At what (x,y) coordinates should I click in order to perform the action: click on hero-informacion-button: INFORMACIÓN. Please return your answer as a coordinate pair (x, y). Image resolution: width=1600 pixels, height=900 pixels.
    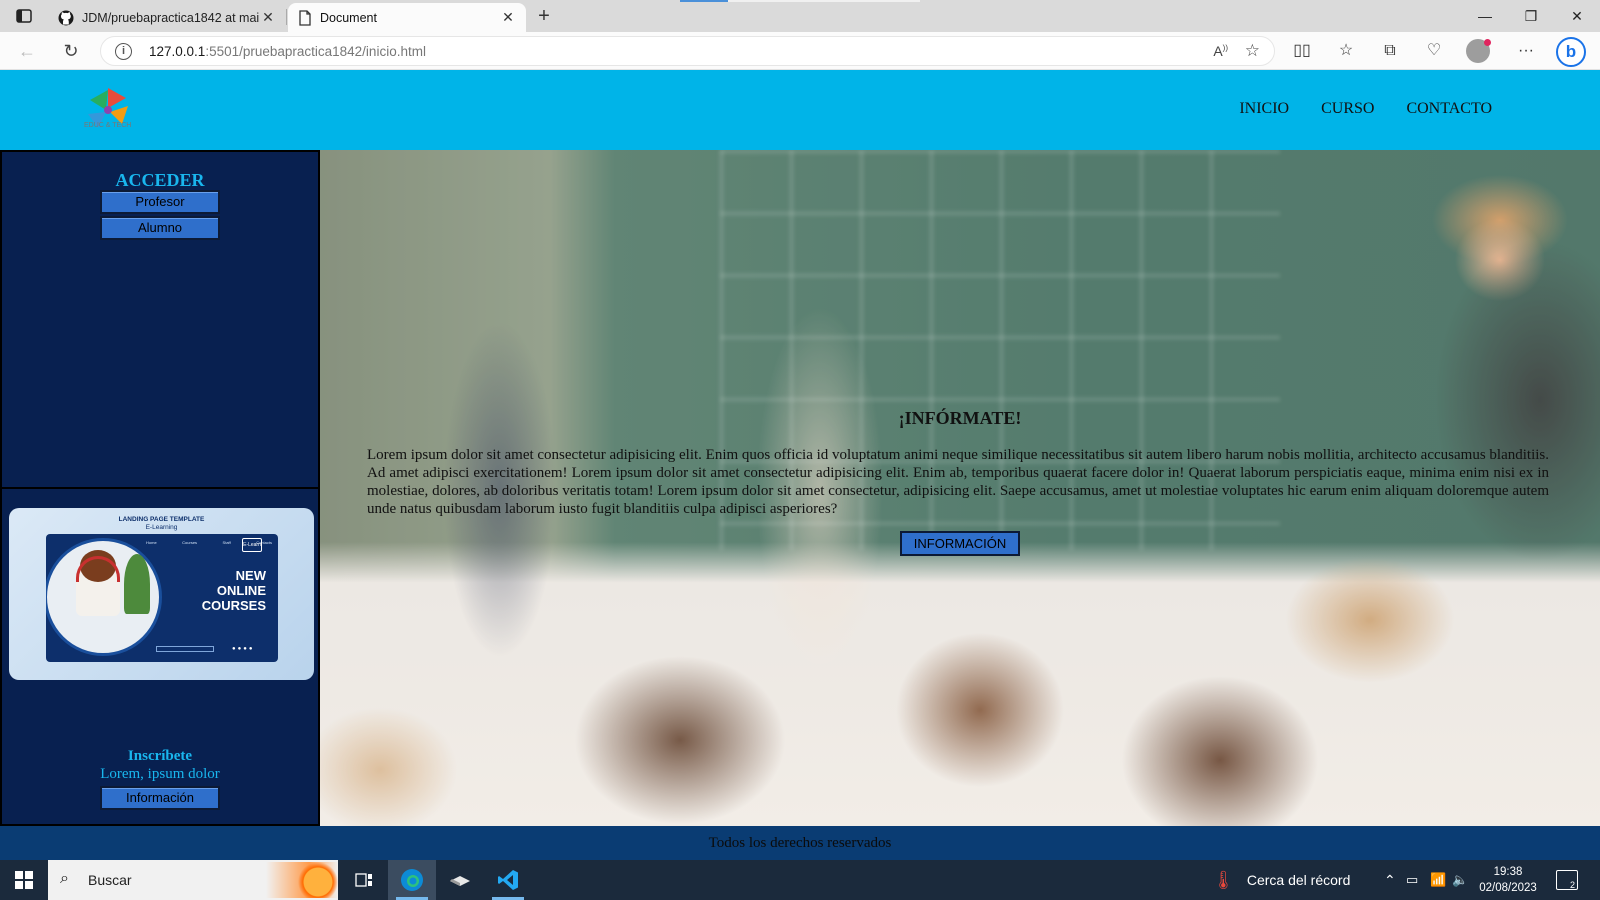
    Looking at the image, I should click on (960, 543).